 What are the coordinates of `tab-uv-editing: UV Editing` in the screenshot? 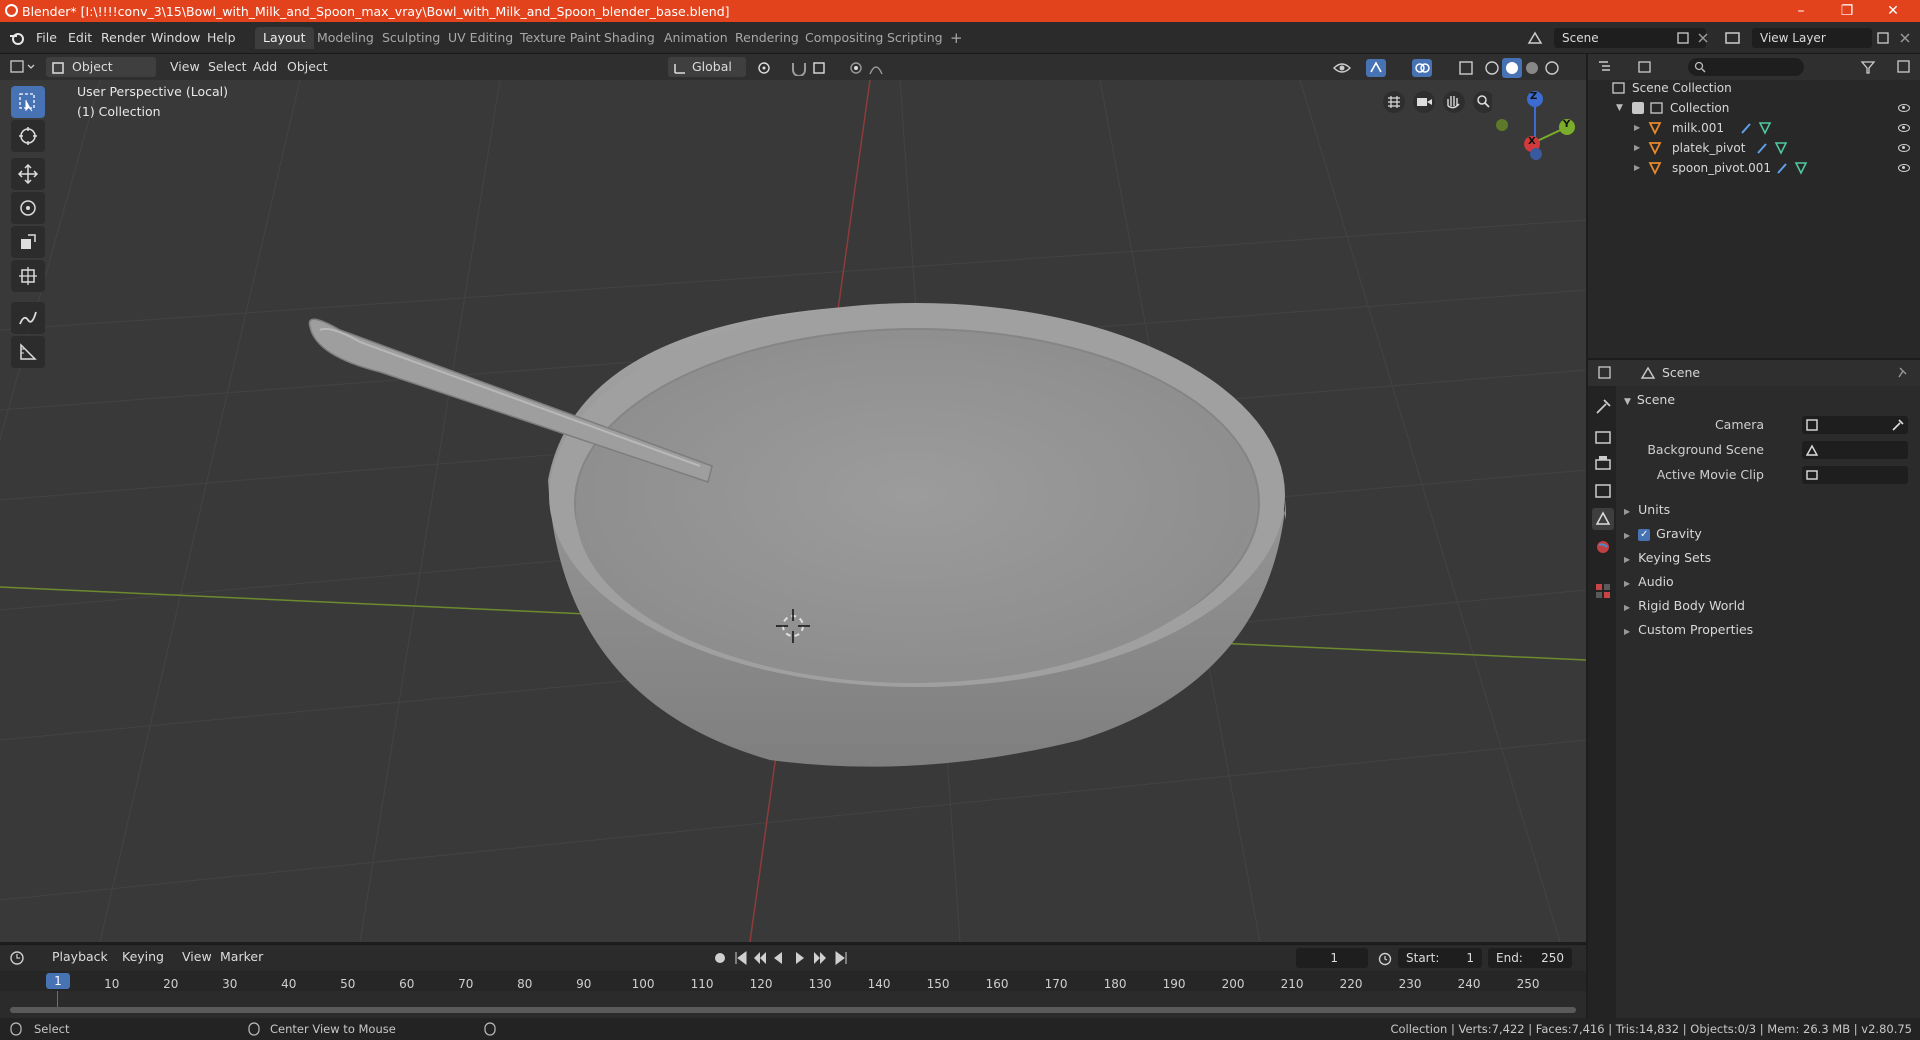 It's located at (480, 38).